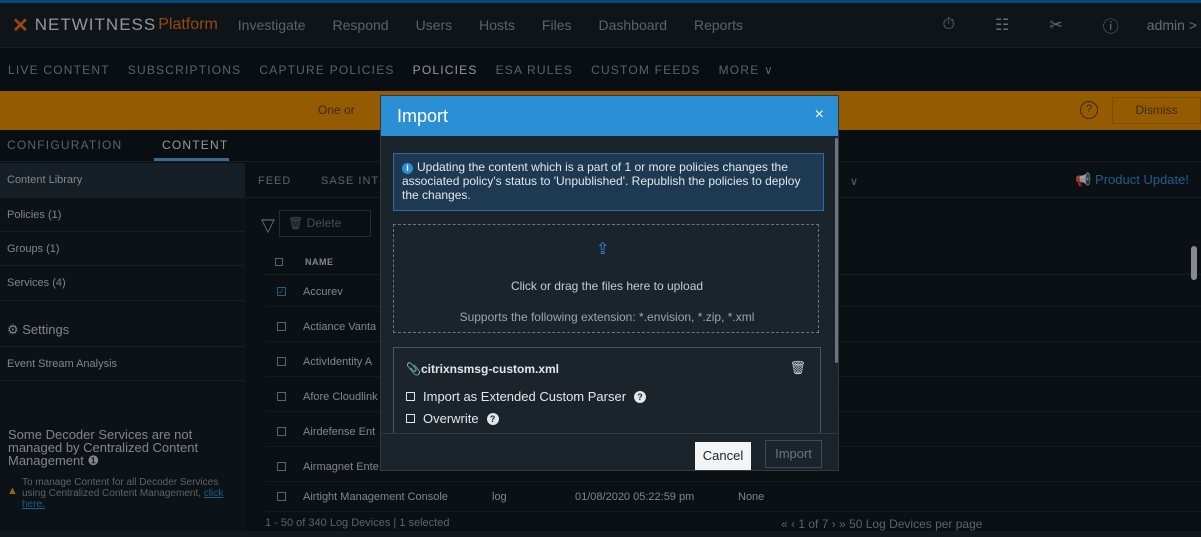 This screenshot has width=1201, height=537. I want to click on overwrite-option: Overwrite ?, so click(452, 418).